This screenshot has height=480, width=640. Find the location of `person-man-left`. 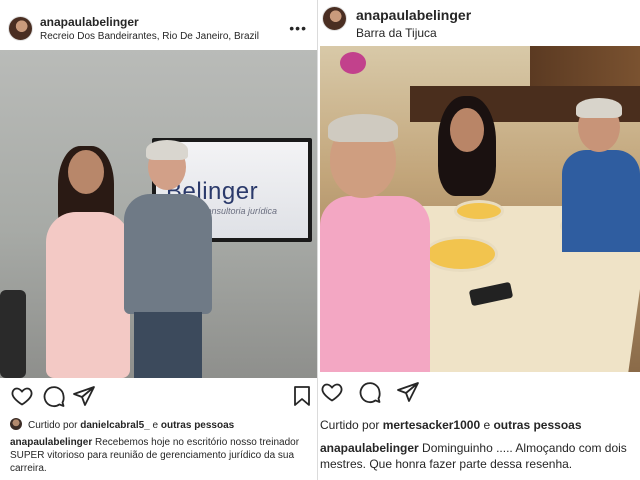

person-man-left is located at coordinates (375, 239).